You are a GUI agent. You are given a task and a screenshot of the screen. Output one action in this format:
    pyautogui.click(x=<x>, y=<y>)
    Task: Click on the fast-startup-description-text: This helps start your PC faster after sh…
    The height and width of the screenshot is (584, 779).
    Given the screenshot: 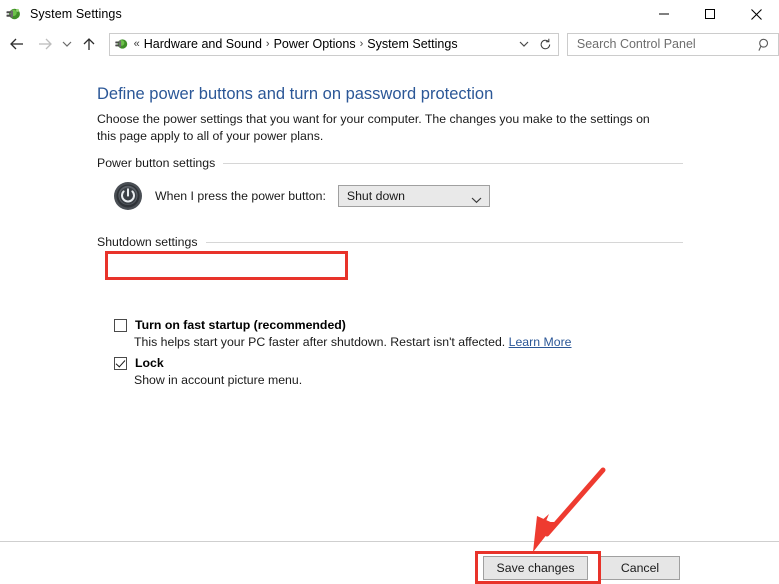 What is the action you would take?
    pyautogui.click(x=320, y=342)
    